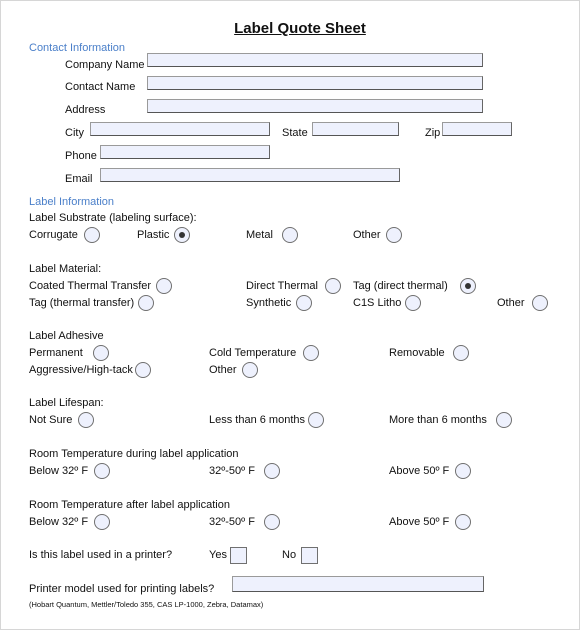 Image resolution: width=580 pixels, height=630 pixels. What do you see at coordinates (463, 471) in the screenshot?
I see `temp-during-above-50-radio` at bounding box center [463, 471].